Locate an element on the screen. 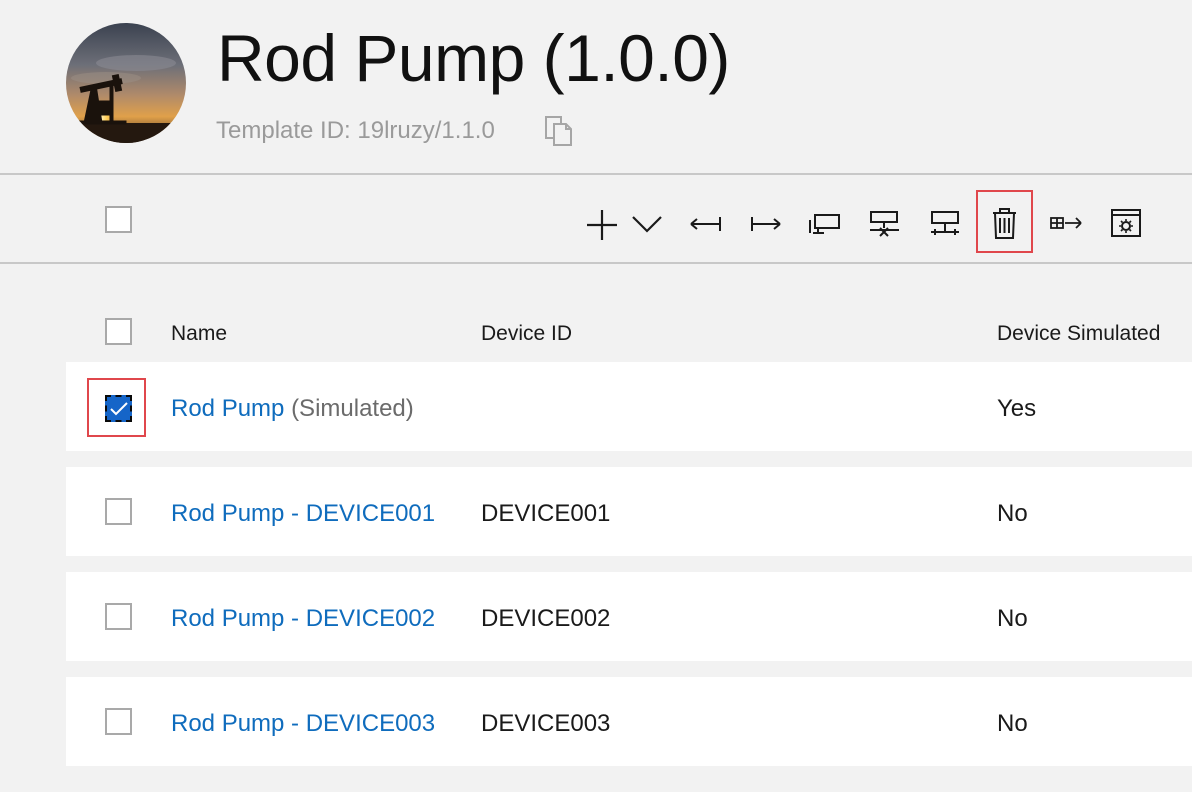  page-title: Rod Pump (1.0.0) is located at coordinates (473, 58).